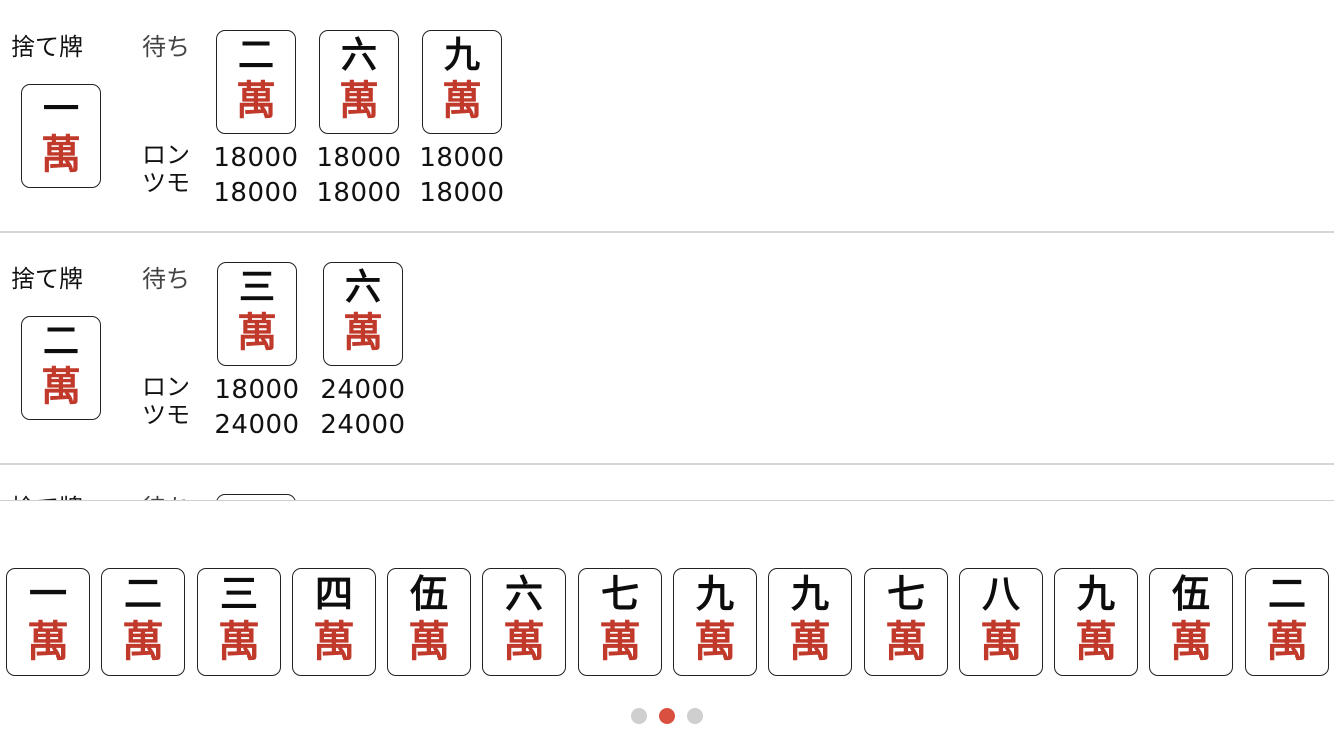 This screenshot has width=1334, height=750. Describe the element at coordinates (256, 497) in the screenshot. I see `wait-tile` at that location.